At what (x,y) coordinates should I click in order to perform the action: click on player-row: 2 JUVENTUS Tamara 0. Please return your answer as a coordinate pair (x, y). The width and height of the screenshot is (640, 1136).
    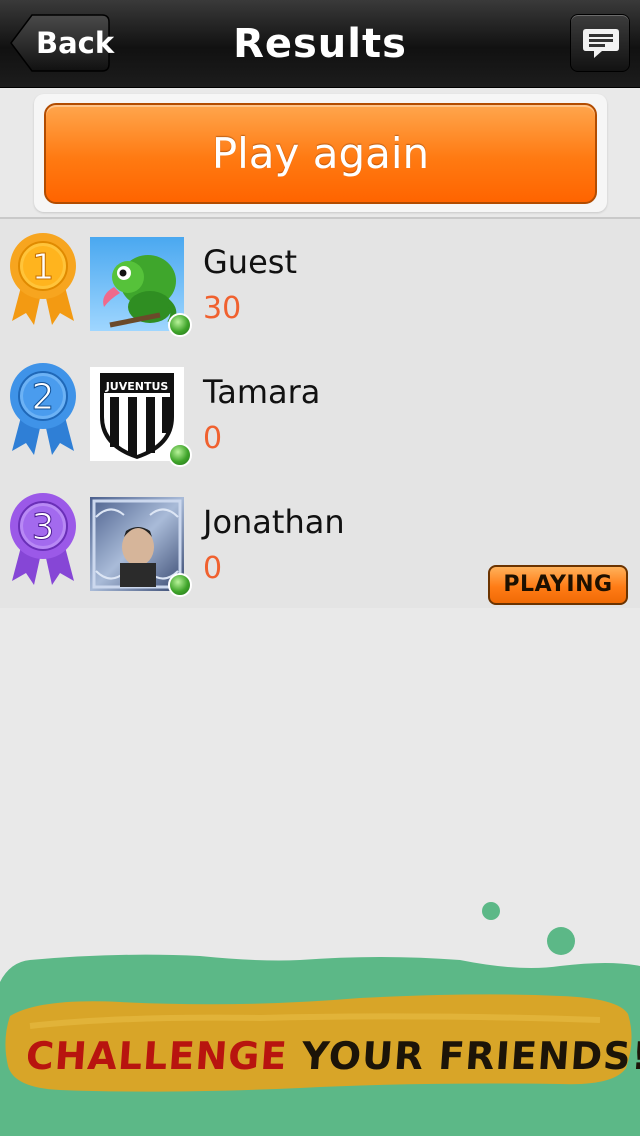
    Looking at the image, I should click on (320, 414).